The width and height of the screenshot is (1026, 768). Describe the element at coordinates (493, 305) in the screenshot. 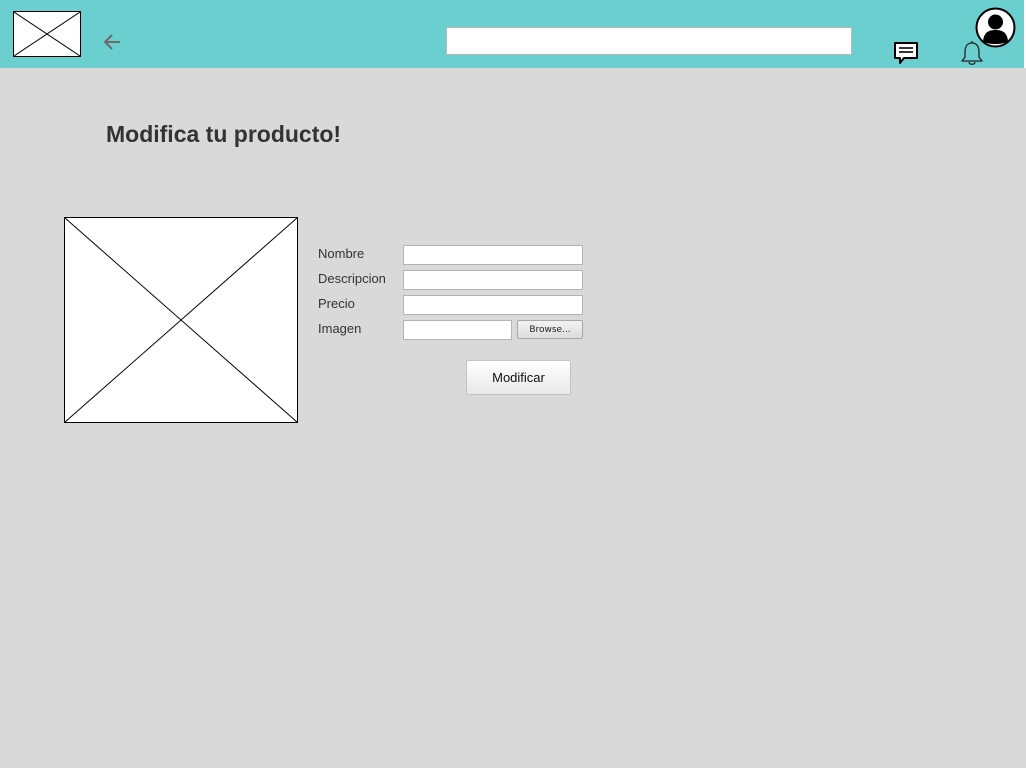

I see `precio-input` at that location.